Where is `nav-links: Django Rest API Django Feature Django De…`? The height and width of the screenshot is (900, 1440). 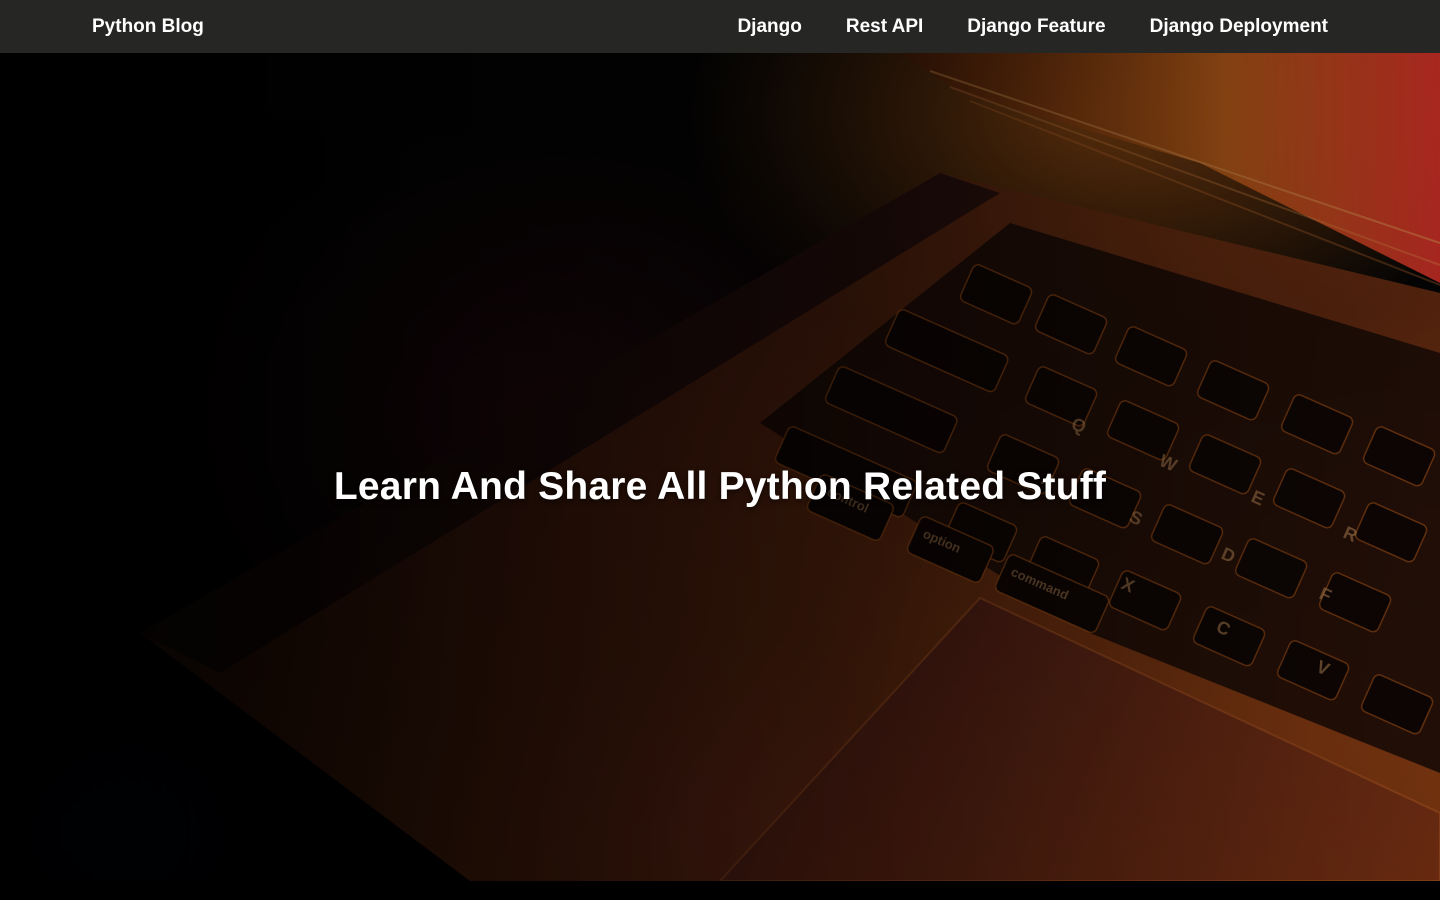 nav-links: Django Rest API Django Feature Django De… is located at coordinates (1010, 26).